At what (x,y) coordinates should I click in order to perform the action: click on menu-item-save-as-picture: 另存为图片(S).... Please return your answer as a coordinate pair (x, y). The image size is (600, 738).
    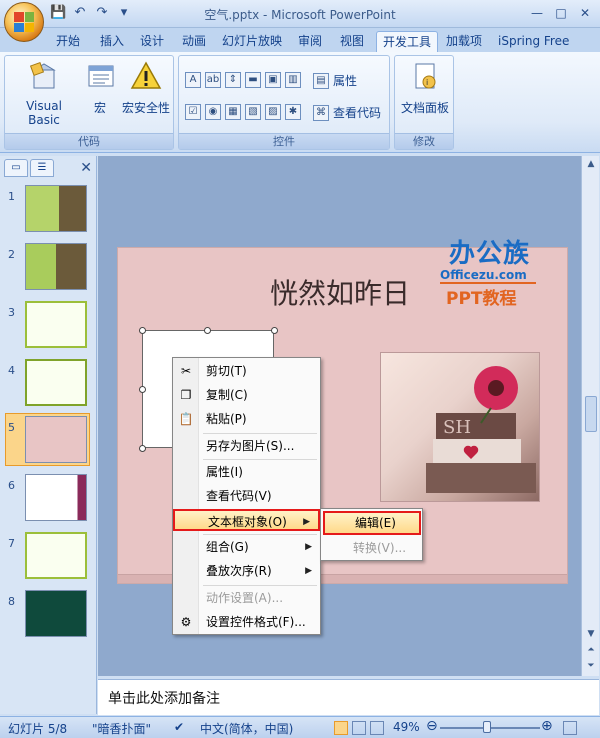
    Looking at the image, I should click on (246, 446).